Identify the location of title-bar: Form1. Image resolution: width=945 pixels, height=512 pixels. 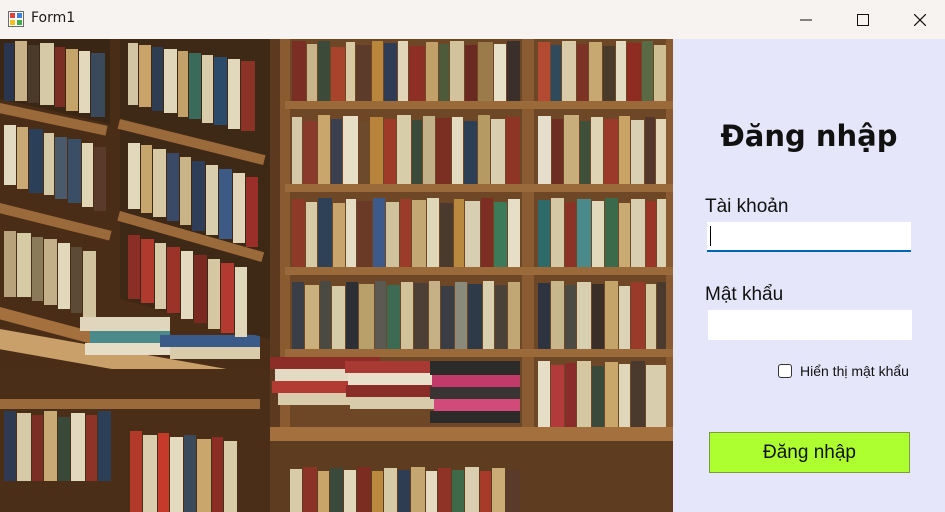
(472, 19).